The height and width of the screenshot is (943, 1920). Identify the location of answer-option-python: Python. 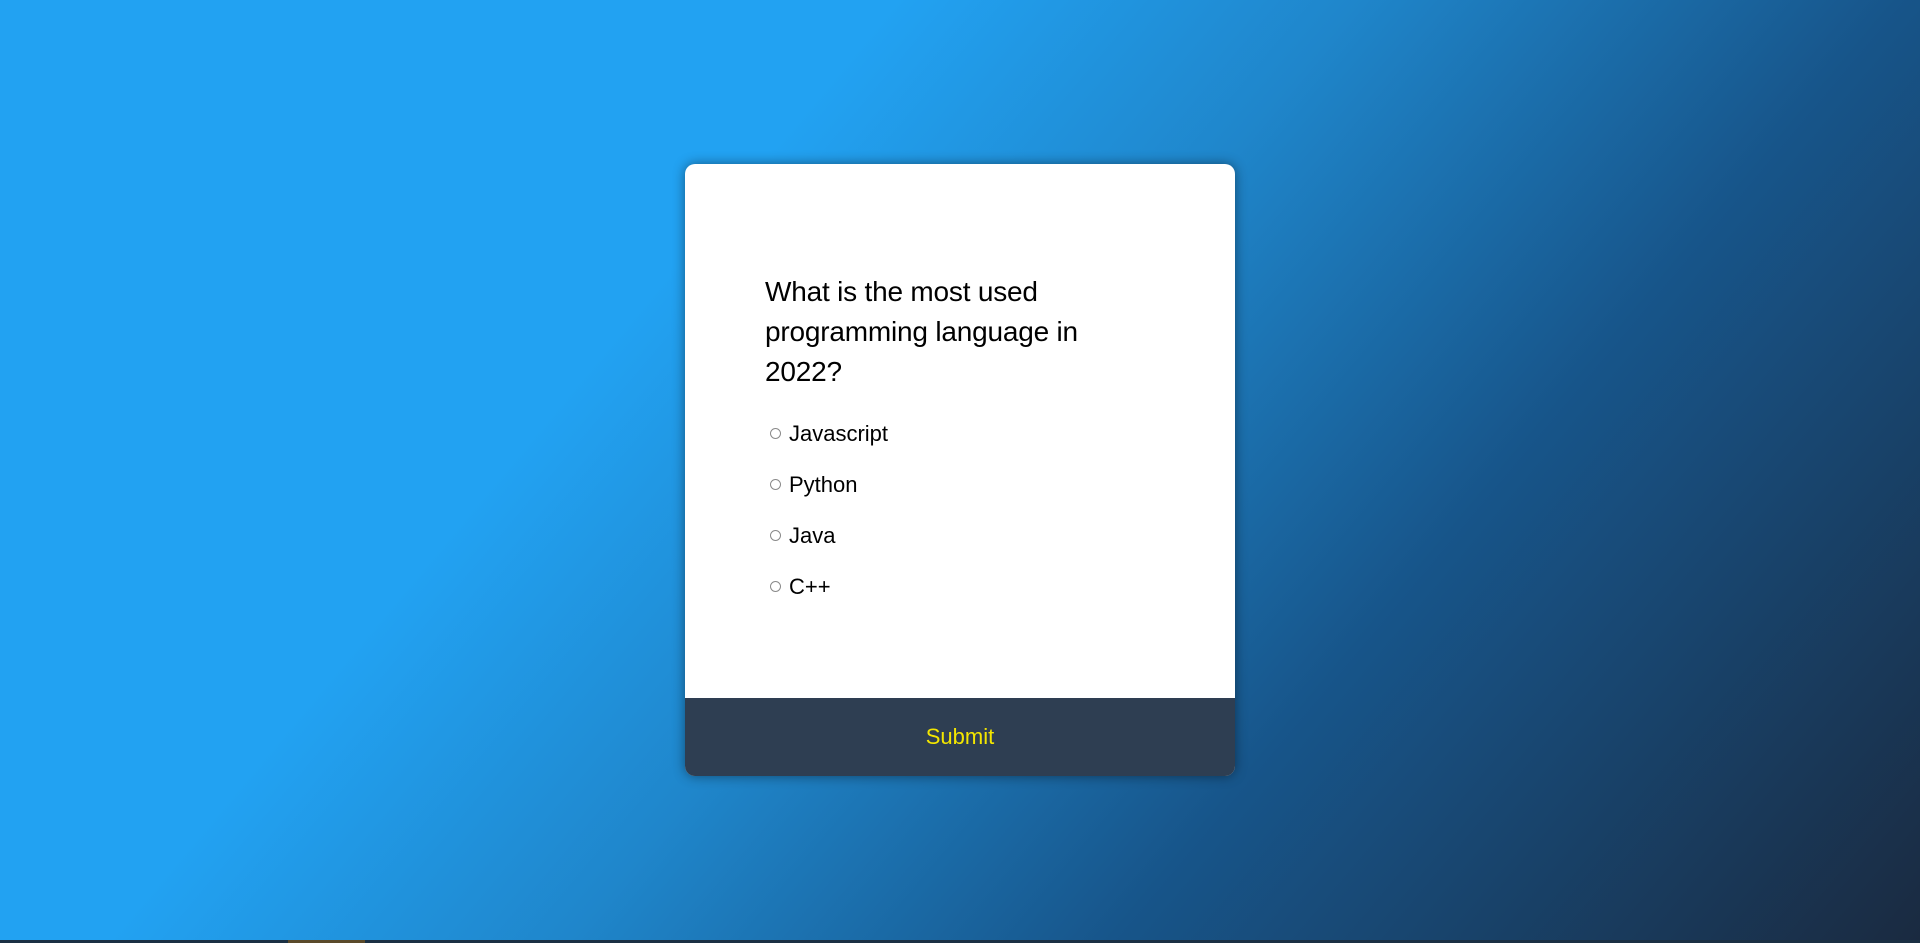
(960, 484).